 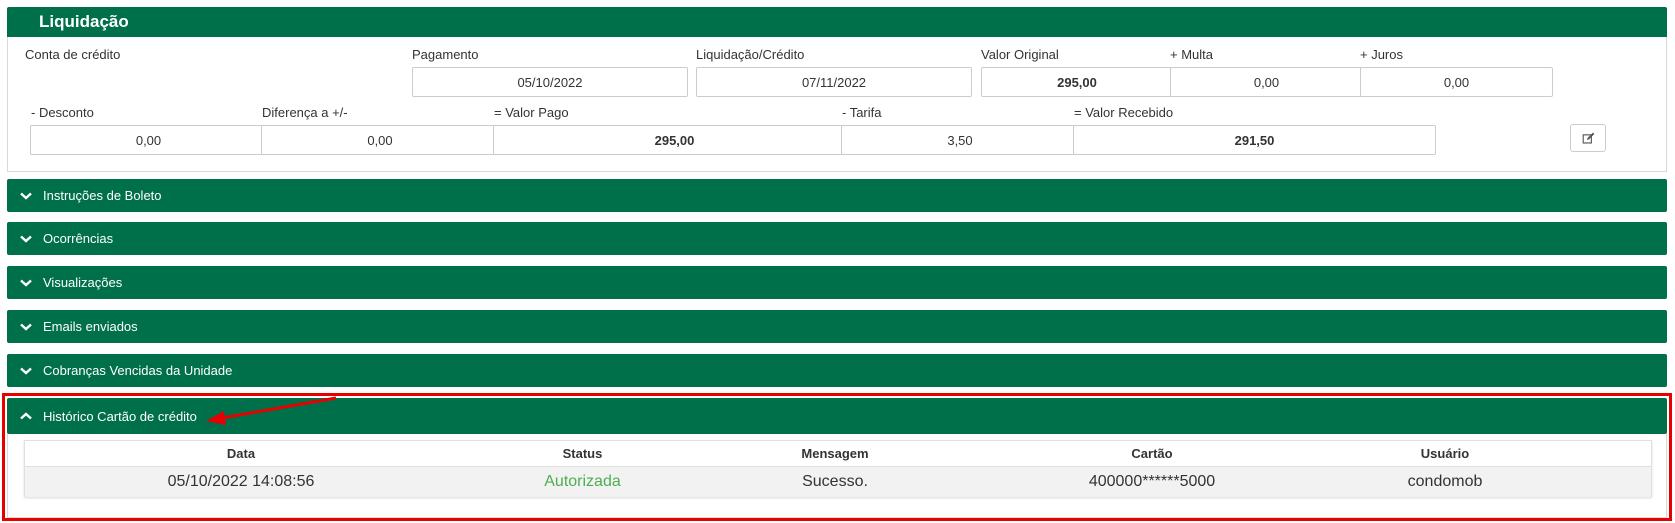 What do you see at coordinates (837, 22) in the screenshot?
I see `liquidacao-header: Liquidação` at bounding box center [837, 22].